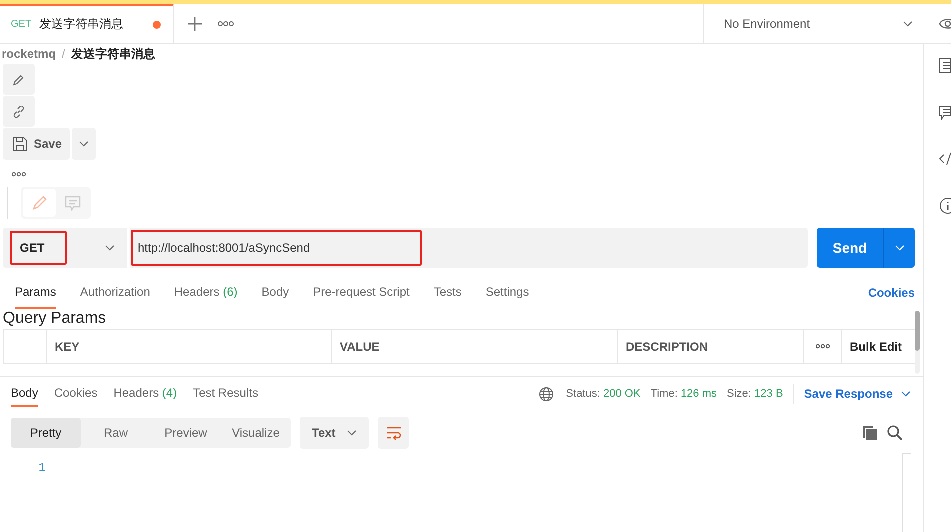  What do you see at coordinates (508, 292) in the screenshot?
I see `request-section-tab: Settings` at bounding box center [508, 292].